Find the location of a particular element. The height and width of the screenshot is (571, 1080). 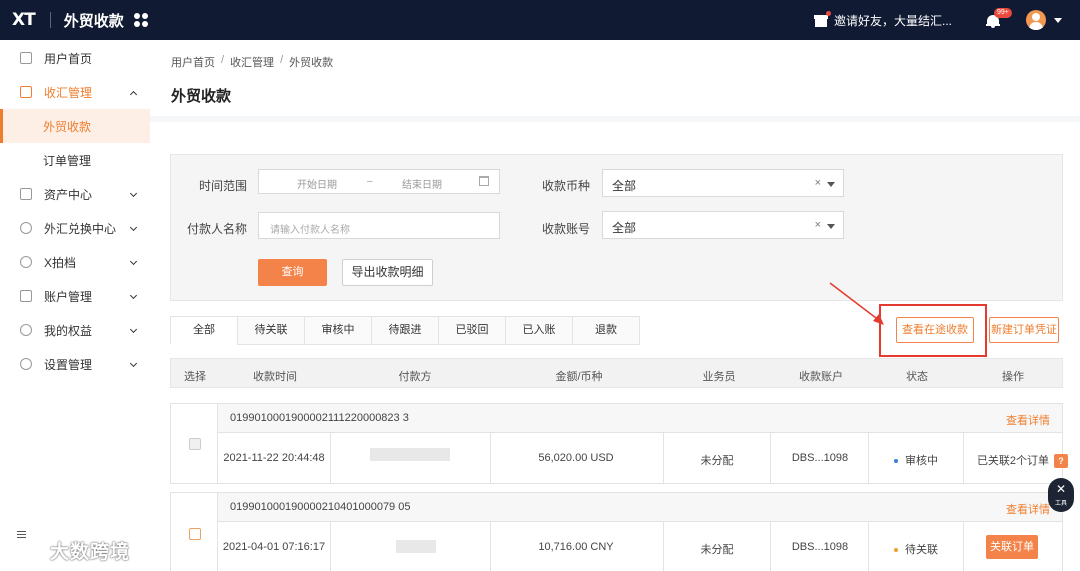

status-badge: 待关联 is located at coordinates (916, 549).